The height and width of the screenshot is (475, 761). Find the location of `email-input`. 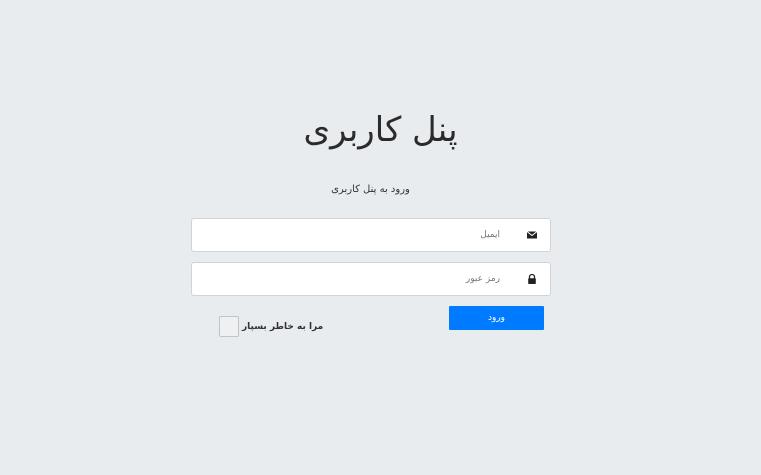

email-input is located at coordinates (350, 235).